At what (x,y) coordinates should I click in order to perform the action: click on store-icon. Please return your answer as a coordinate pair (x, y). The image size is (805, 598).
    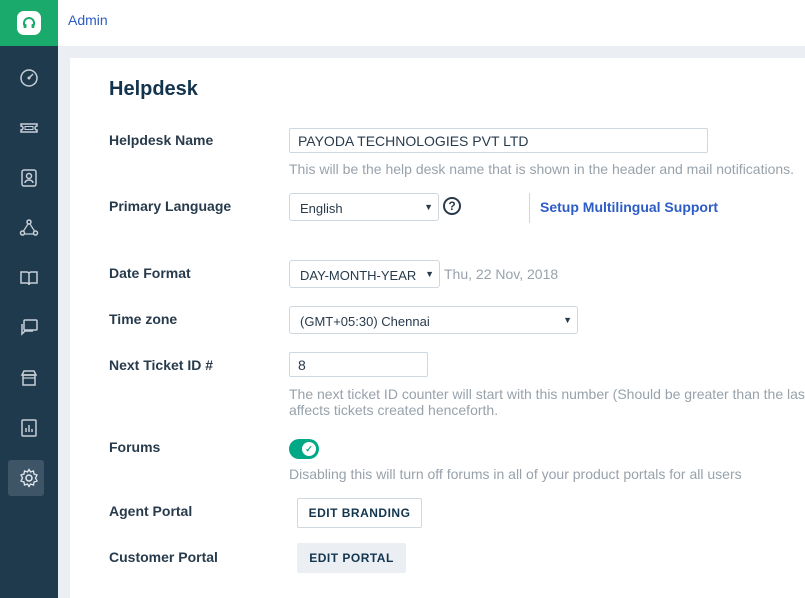
    Looking at the image, I should click on (29, 378).